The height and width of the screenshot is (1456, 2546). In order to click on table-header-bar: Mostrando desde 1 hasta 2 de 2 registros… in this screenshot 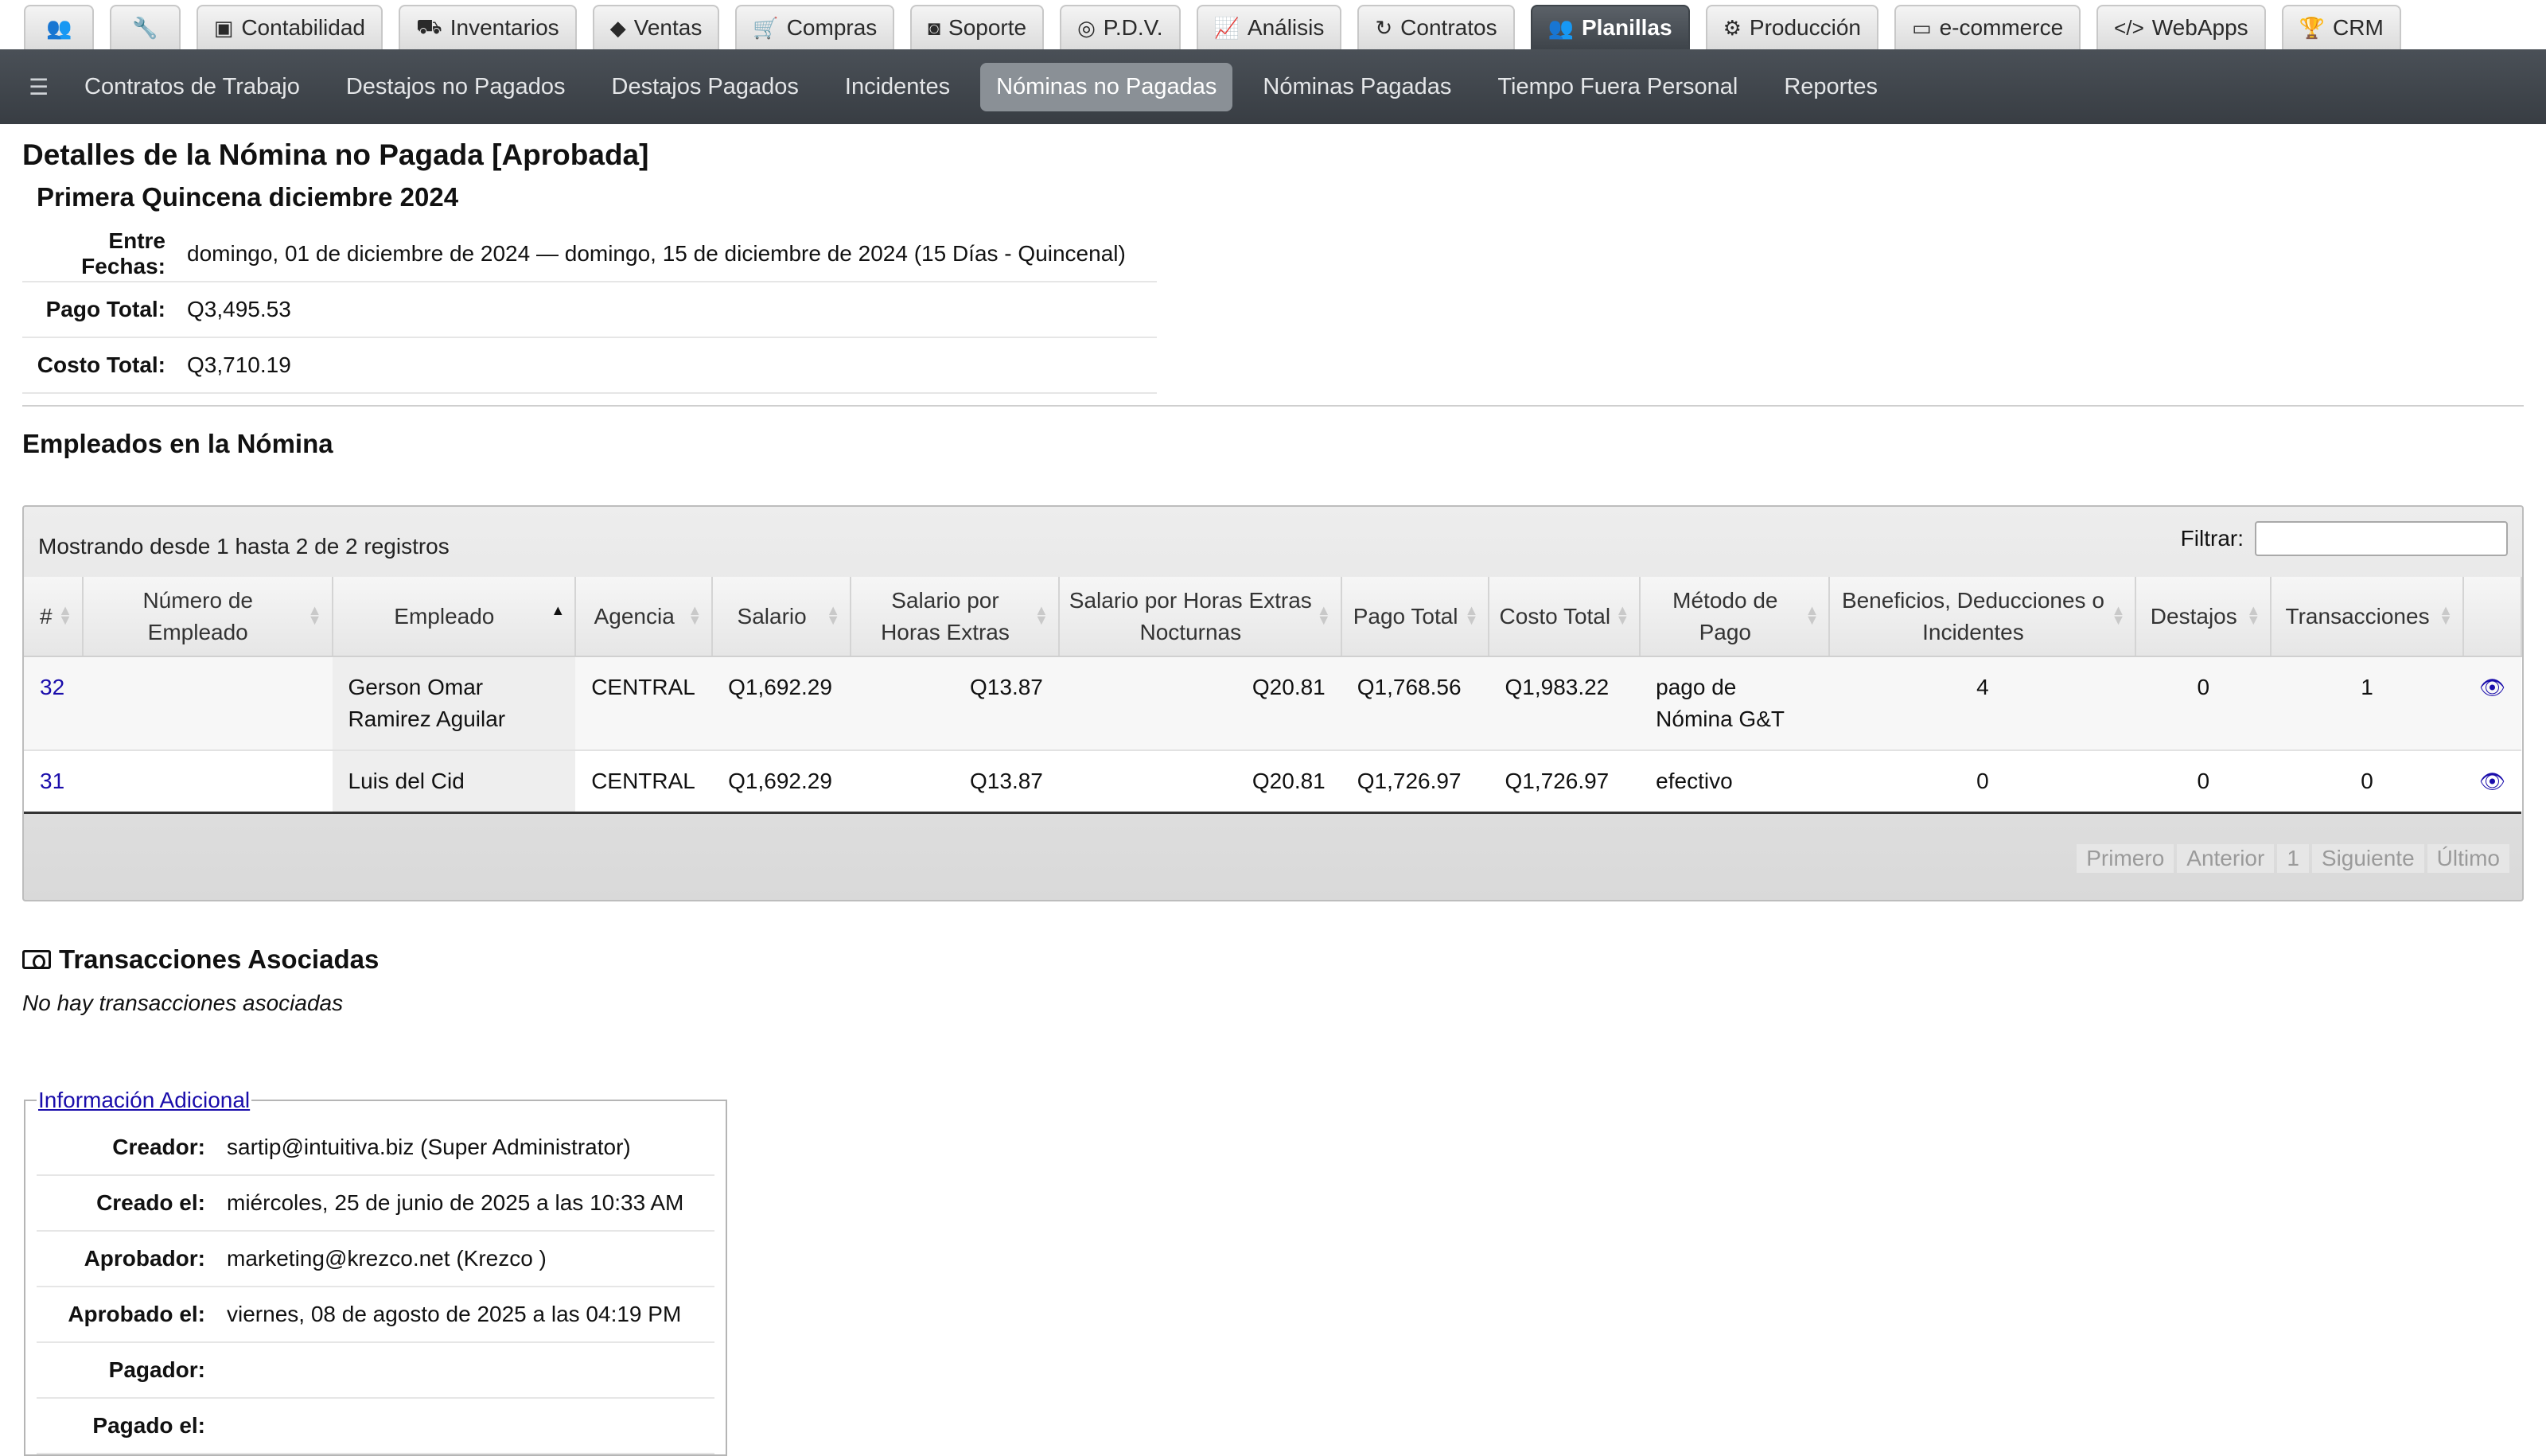, I will do `click(1273, 542)`.